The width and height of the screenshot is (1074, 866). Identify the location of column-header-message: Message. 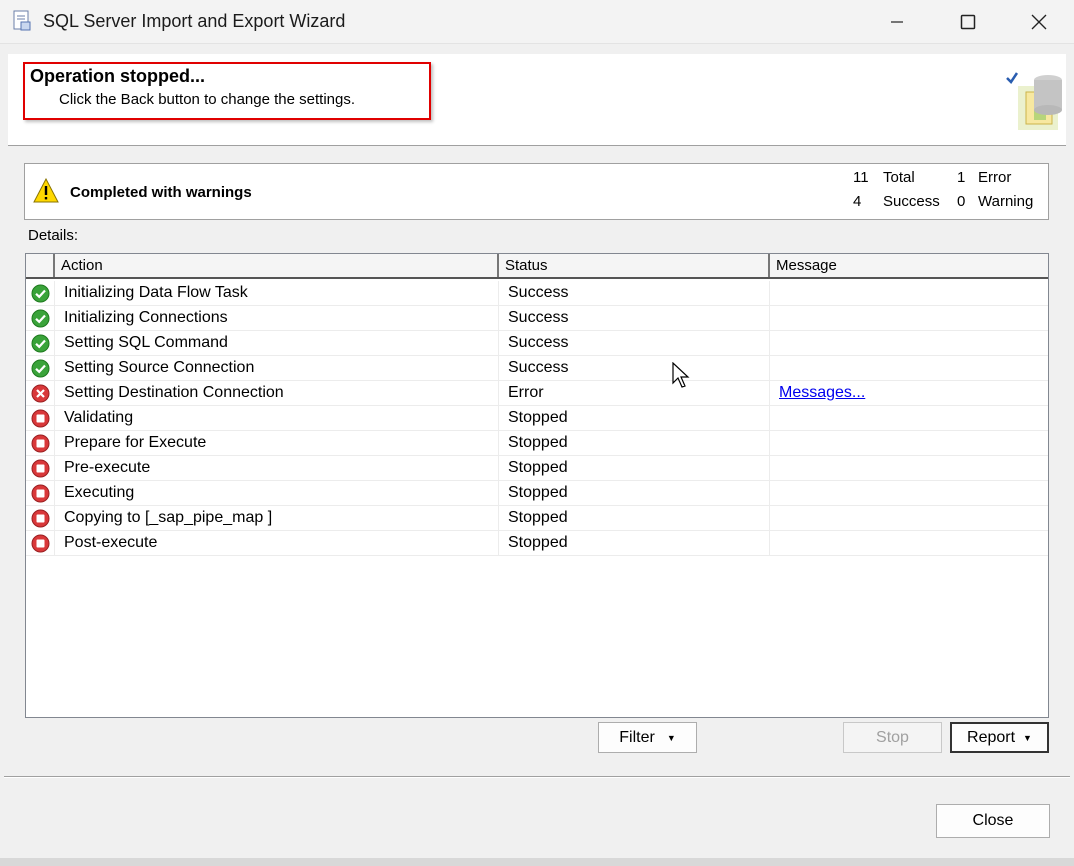
(909, 265).